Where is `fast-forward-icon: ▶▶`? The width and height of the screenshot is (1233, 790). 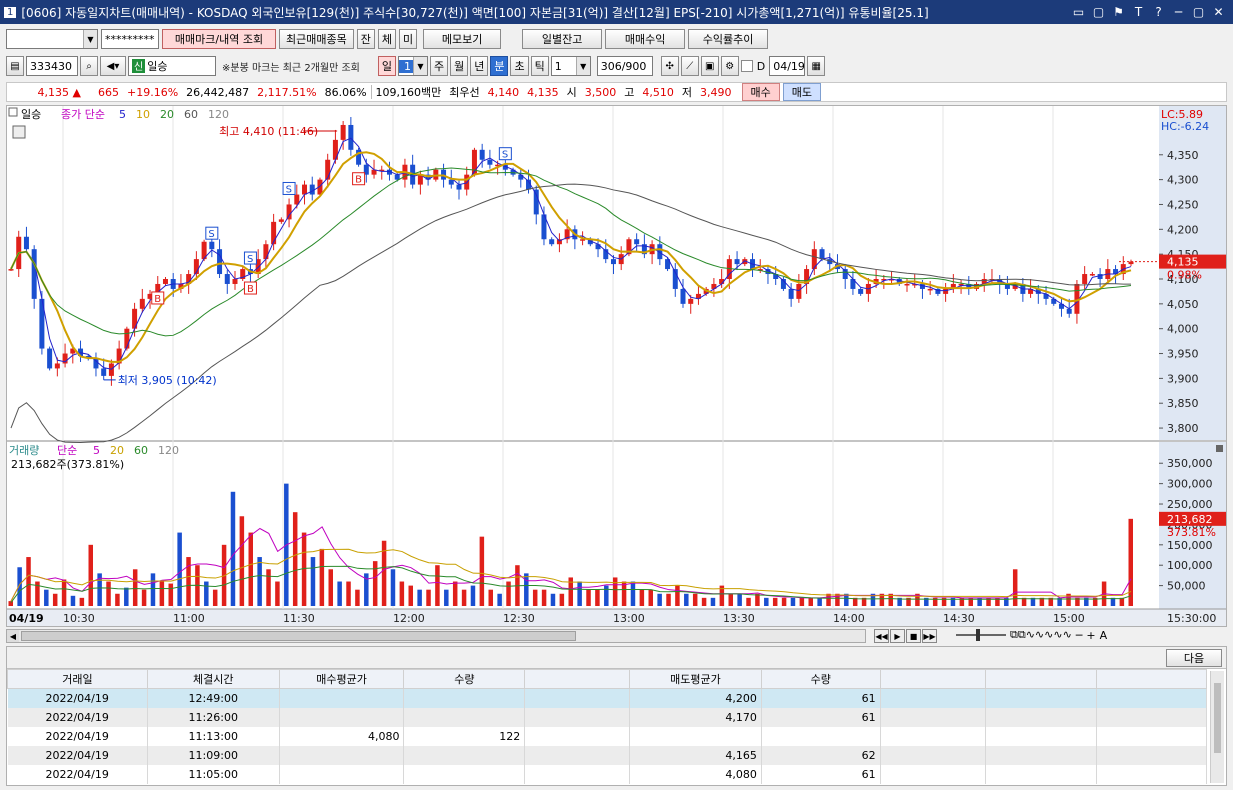 fast-forward-icon: ▶▶ is located at coordinates (929, 636).